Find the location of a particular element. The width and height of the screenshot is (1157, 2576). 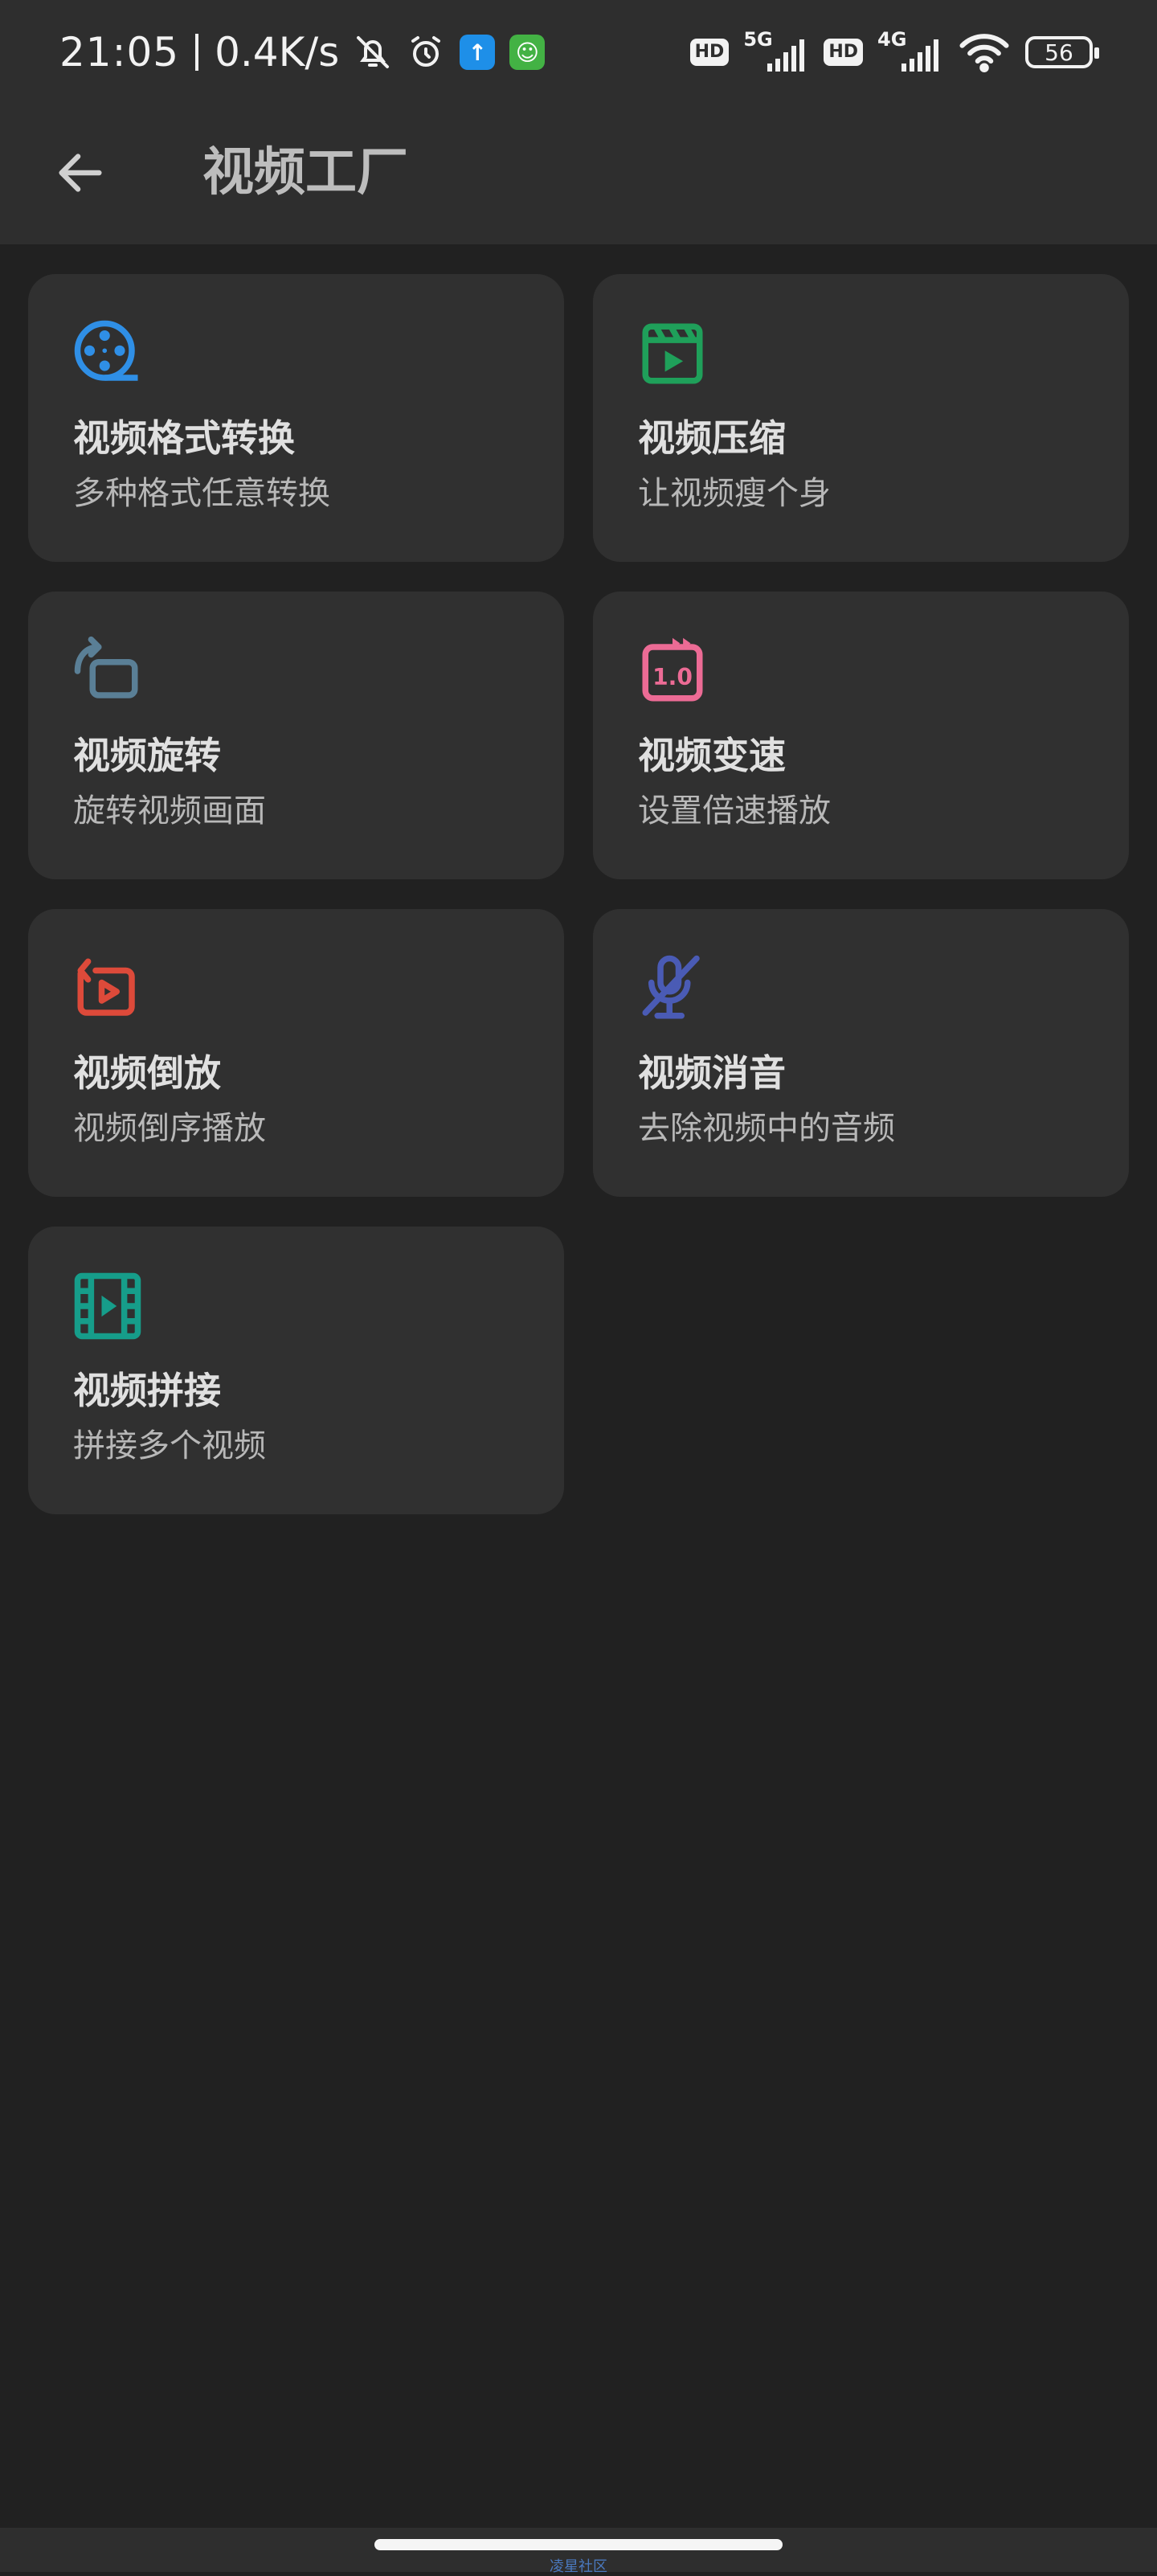

tool-title: 视频拼接 is located at coordinates (147, 1390).